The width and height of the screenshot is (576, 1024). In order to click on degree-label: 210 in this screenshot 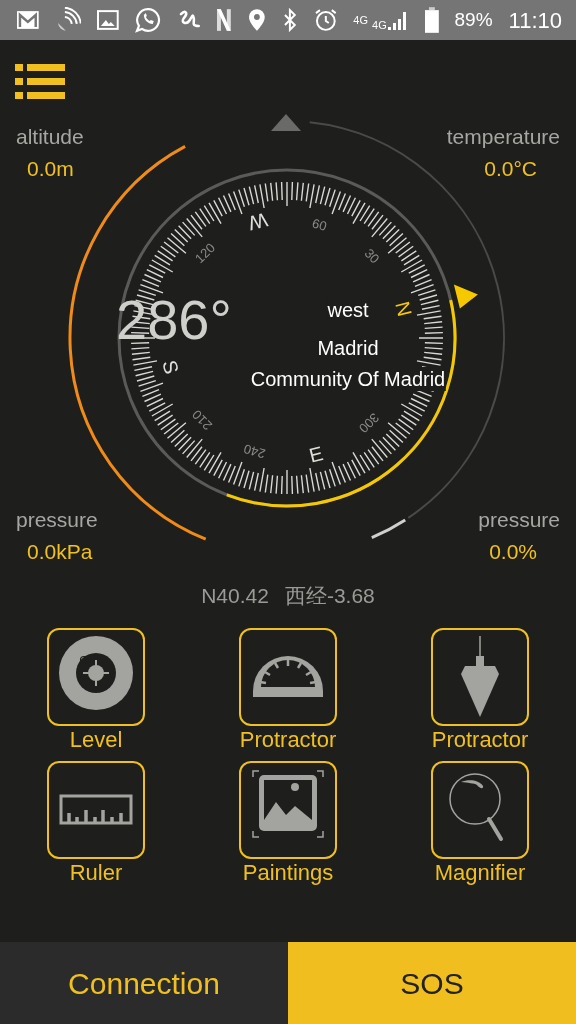, I will do `click(202, 420)`.